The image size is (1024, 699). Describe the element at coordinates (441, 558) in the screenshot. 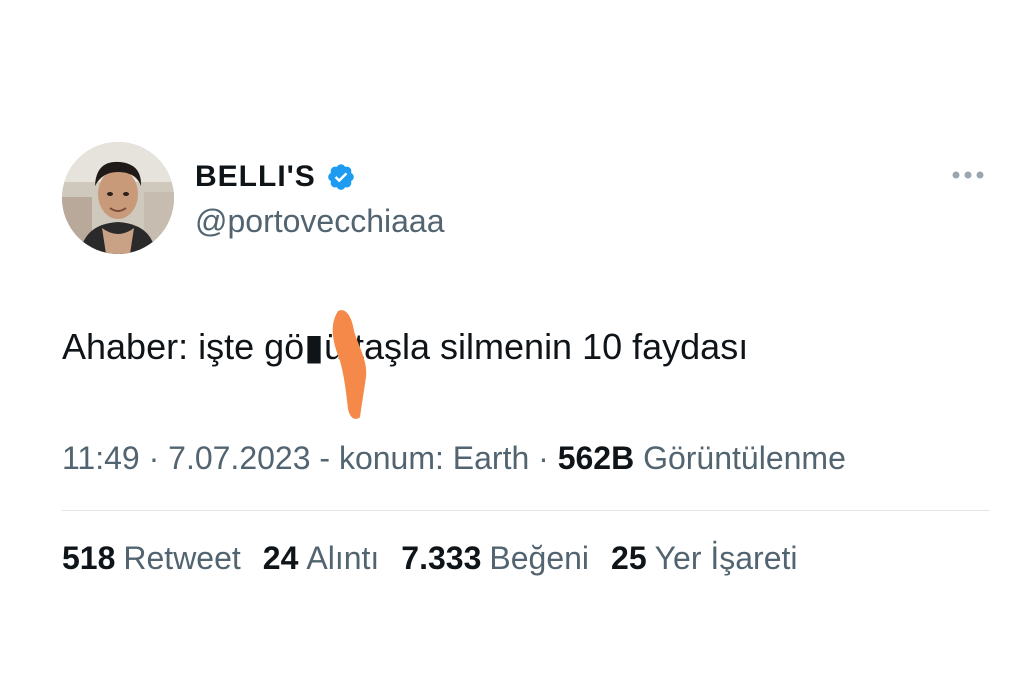

I see `likes-count: 7.333` at that location.